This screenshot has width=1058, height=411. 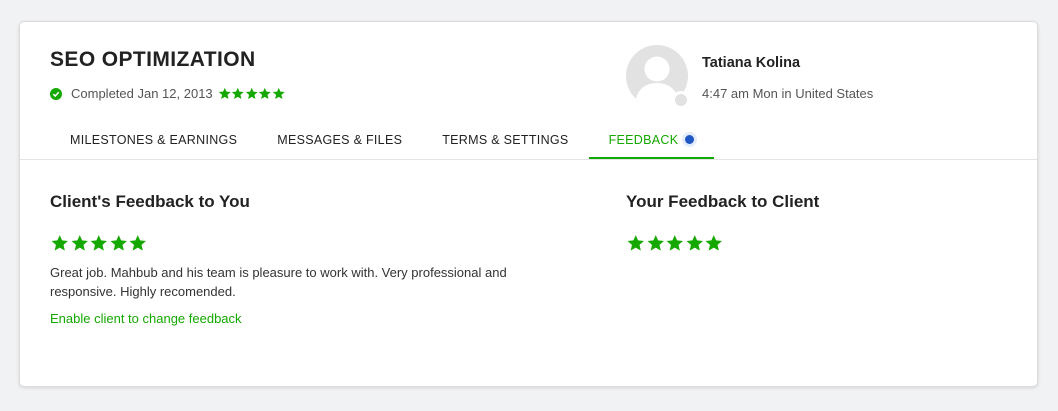 I want to click on contract-title: SEO OPTIMIZATION, so click(x=153, y=59).